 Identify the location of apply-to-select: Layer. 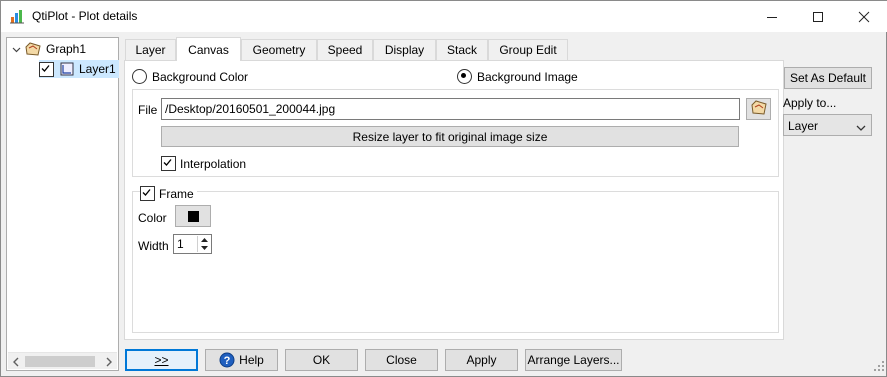
(827, 125).